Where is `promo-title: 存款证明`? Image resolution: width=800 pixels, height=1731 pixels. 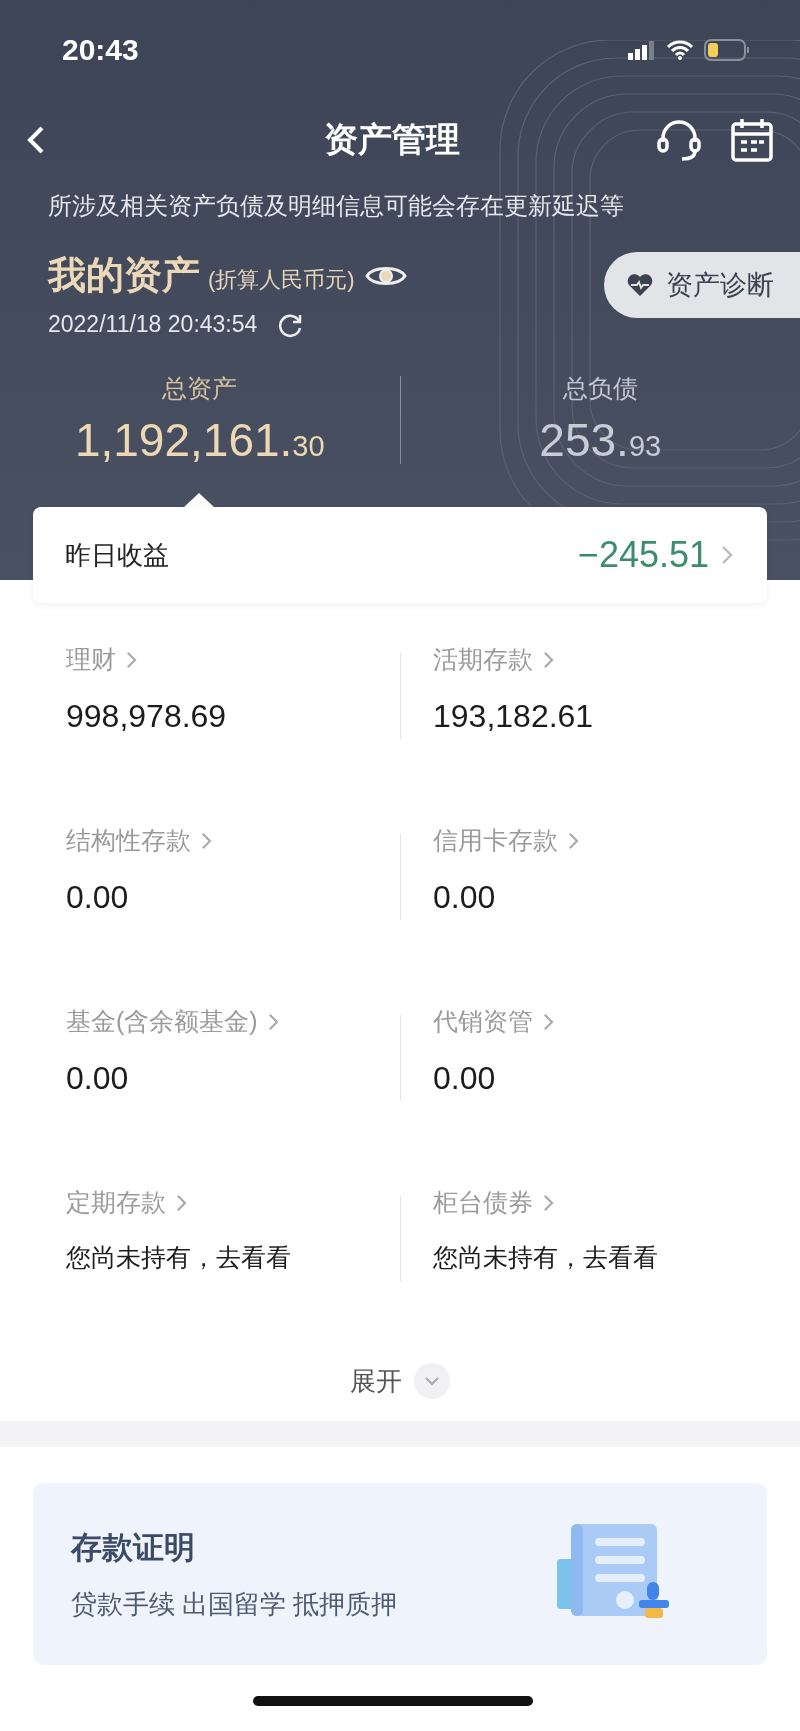 promo-title: 存款证明 is located at coordinates (133, 1547).